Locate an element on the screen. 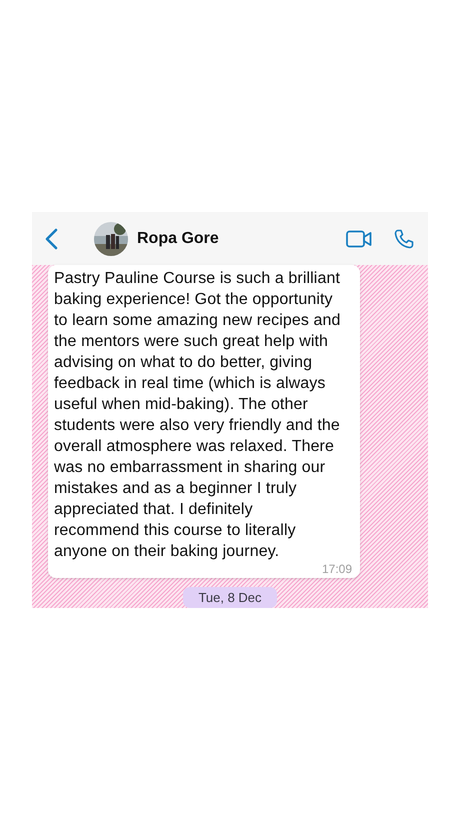  video-call-icon is located at coordinates (359, 239).